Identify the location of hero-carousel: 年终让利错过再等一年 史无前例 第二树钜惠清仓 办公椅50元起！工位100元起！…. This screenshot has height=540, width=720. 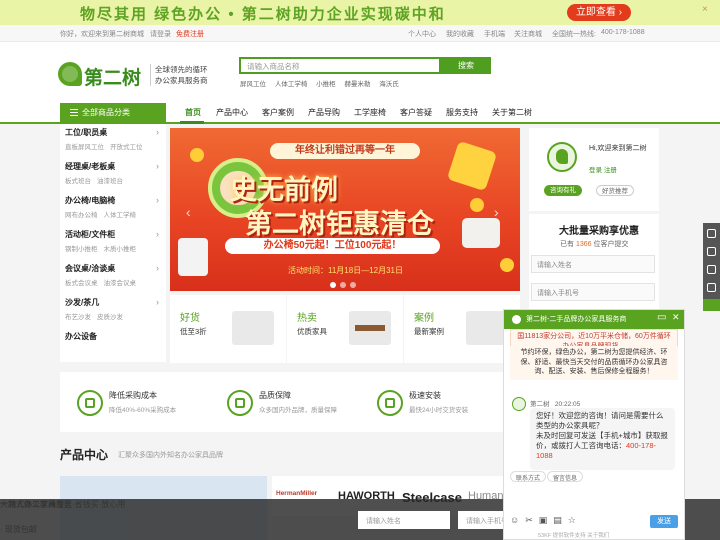
(345, 209).